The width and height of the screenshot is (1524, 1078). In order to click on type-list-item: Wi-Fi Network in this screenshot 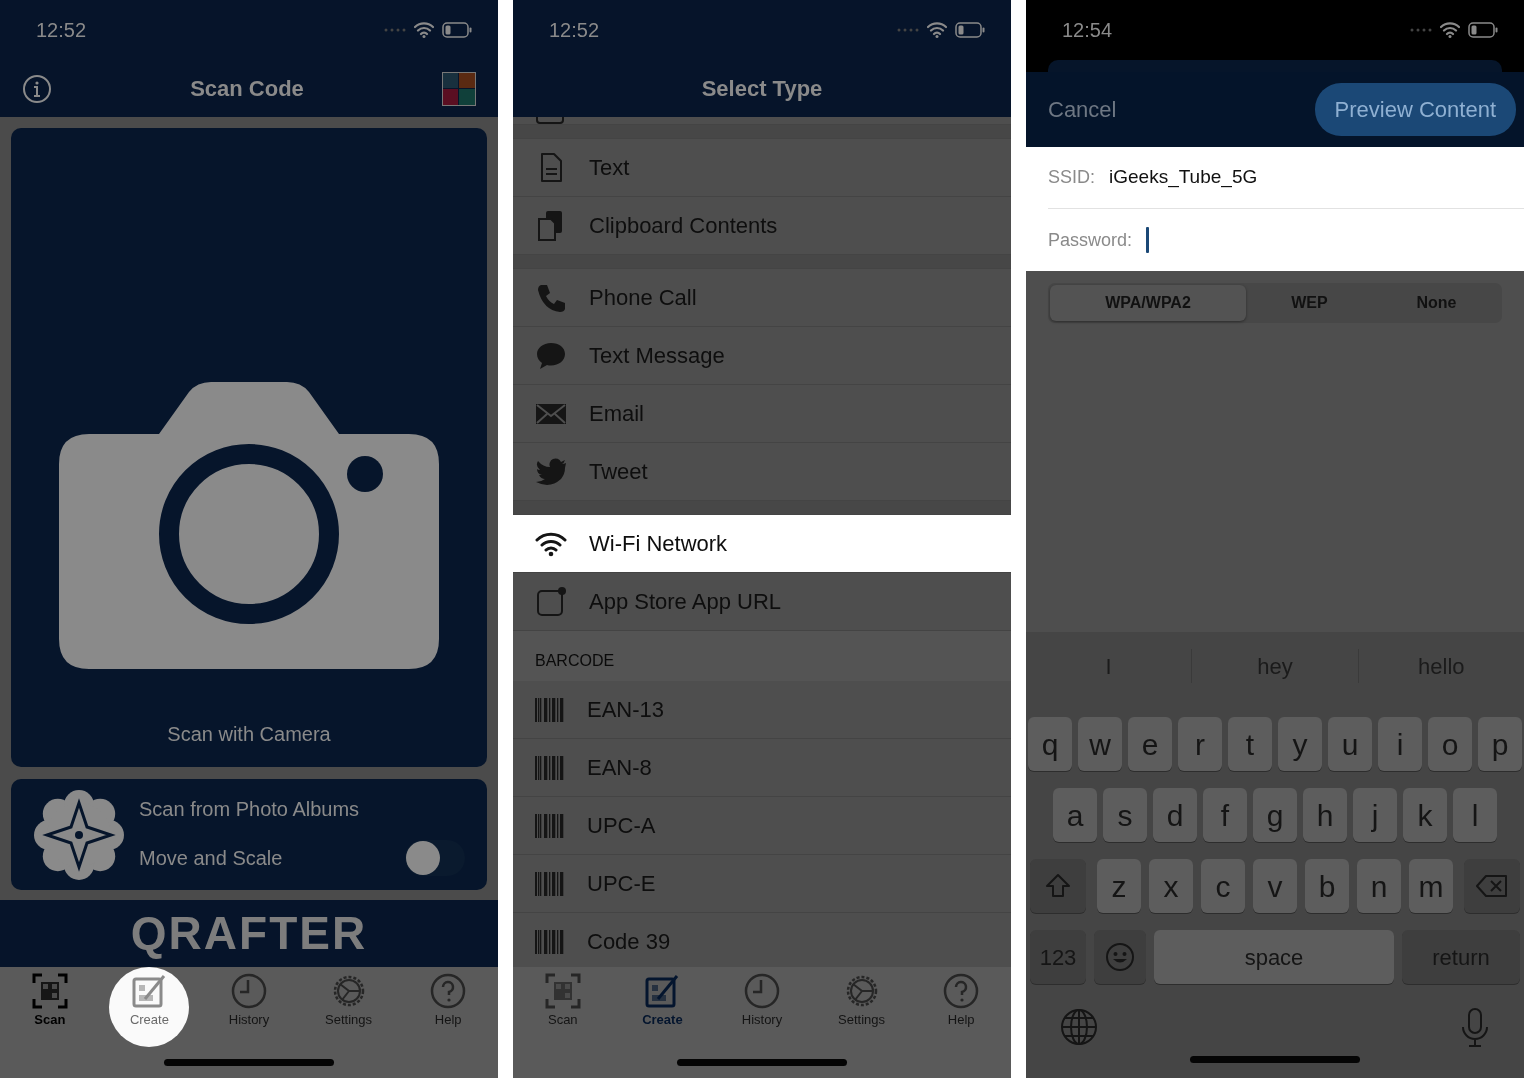, I will do `click(762, 544)`.